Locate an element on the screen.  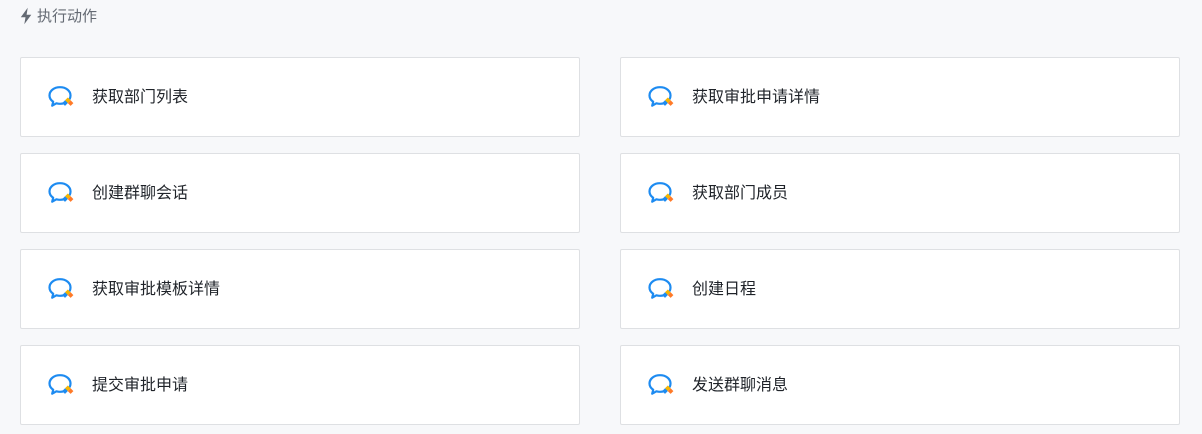
action-label: 创建日程 is located at coordinates (724, 288).